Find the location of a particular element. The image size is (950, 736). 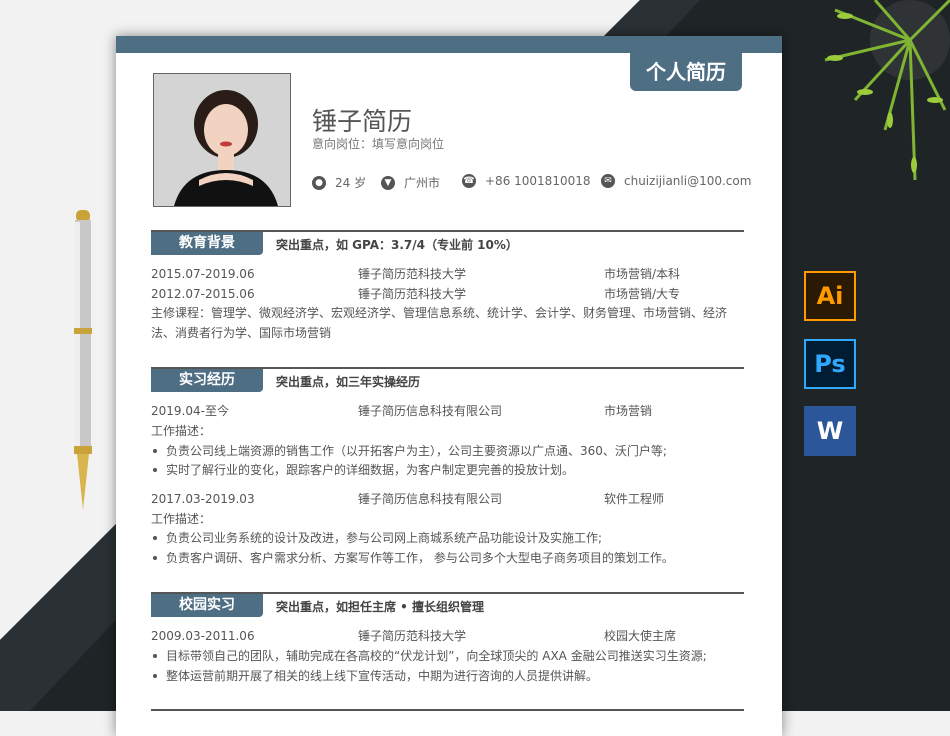

location-icon: ▼ is located at coordinates (388, 182).